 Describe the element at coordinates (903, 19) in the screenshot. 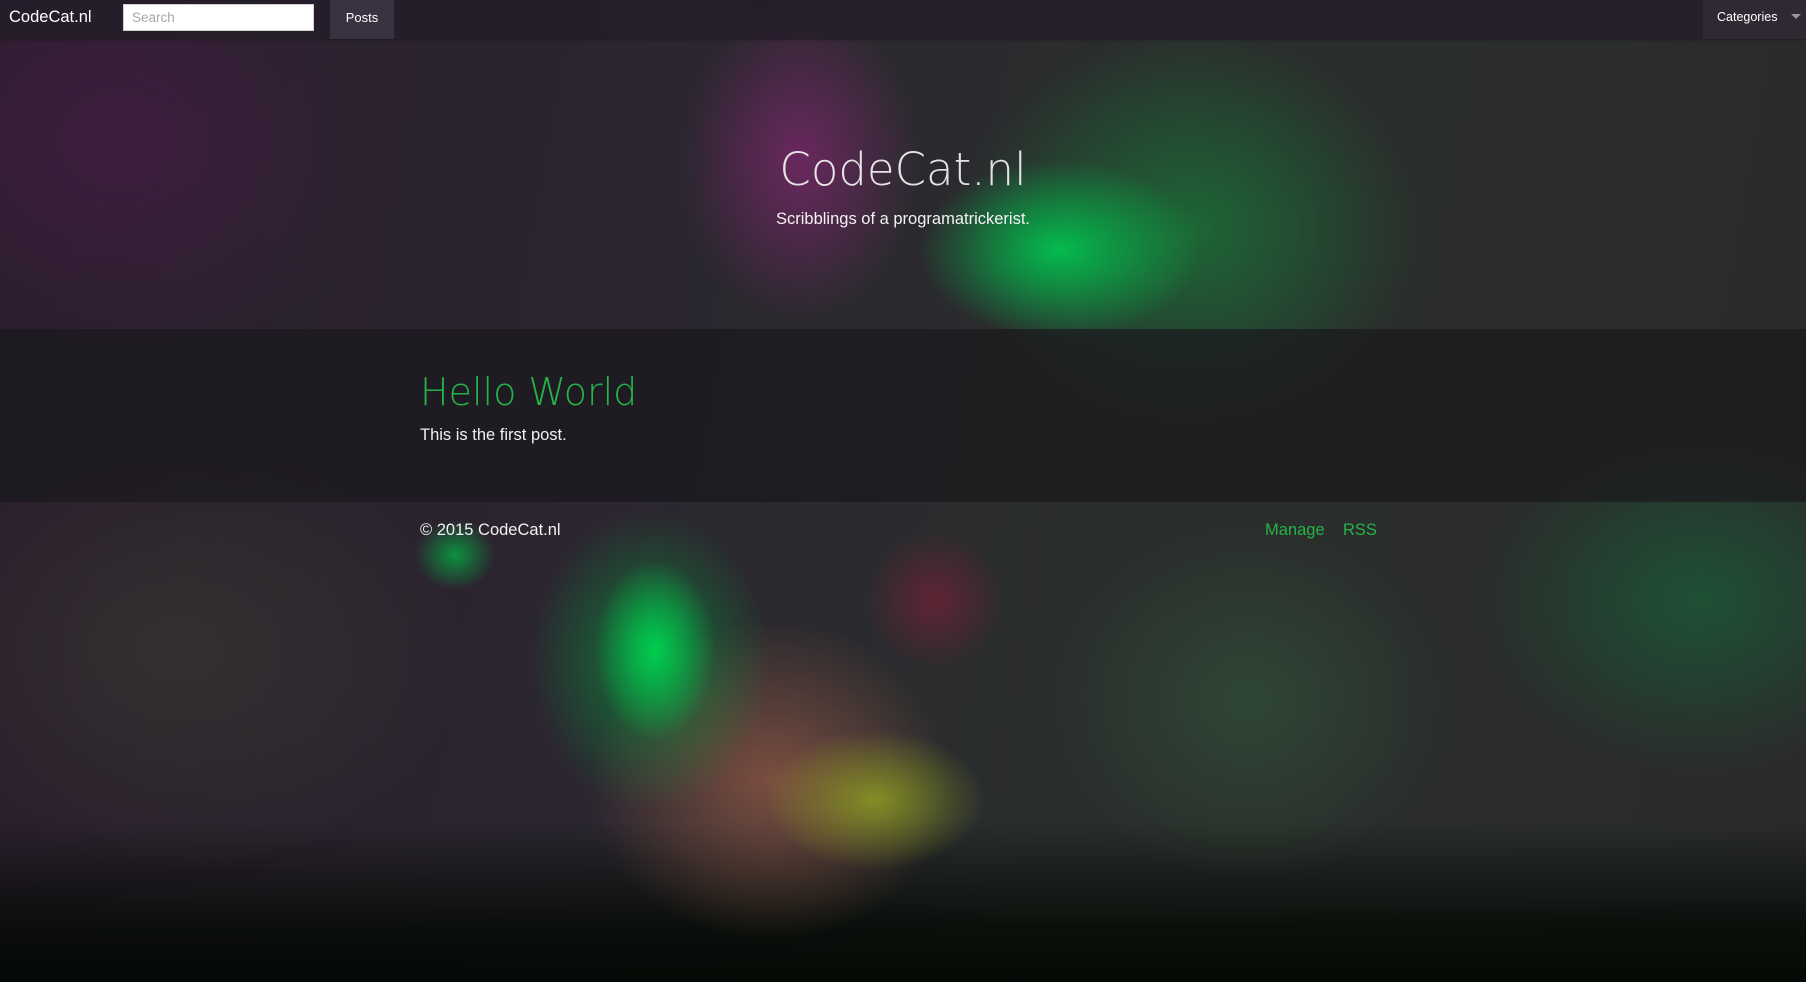

I see `top-navbar: CodeCat.nl Posts Categories` at that location.